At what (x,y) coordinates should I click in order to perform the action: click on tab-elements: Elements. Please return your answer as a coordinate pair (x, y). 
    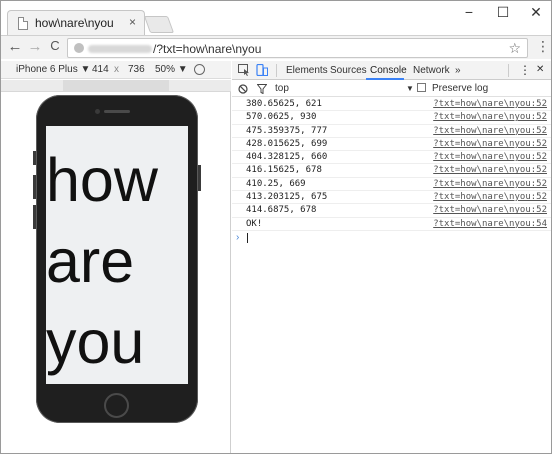
    Looking at the image, I should click on (307, 70).